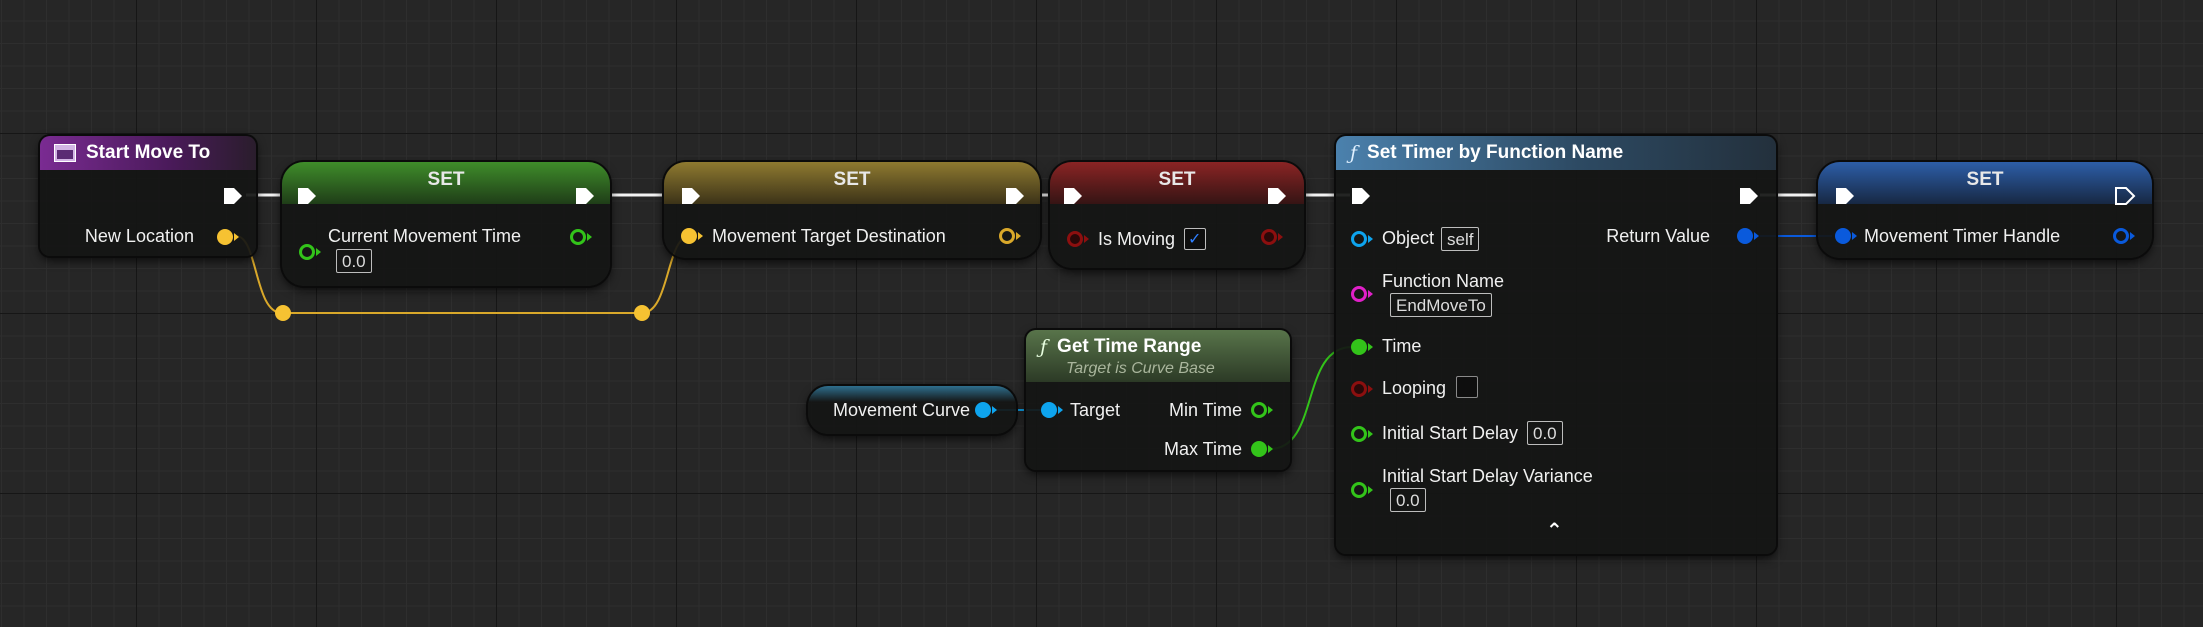 The image size is (2203, 627). Describe the element at coordinates (1095, 410) in the screenshot. I see `pin-label-target: Target` at that location.